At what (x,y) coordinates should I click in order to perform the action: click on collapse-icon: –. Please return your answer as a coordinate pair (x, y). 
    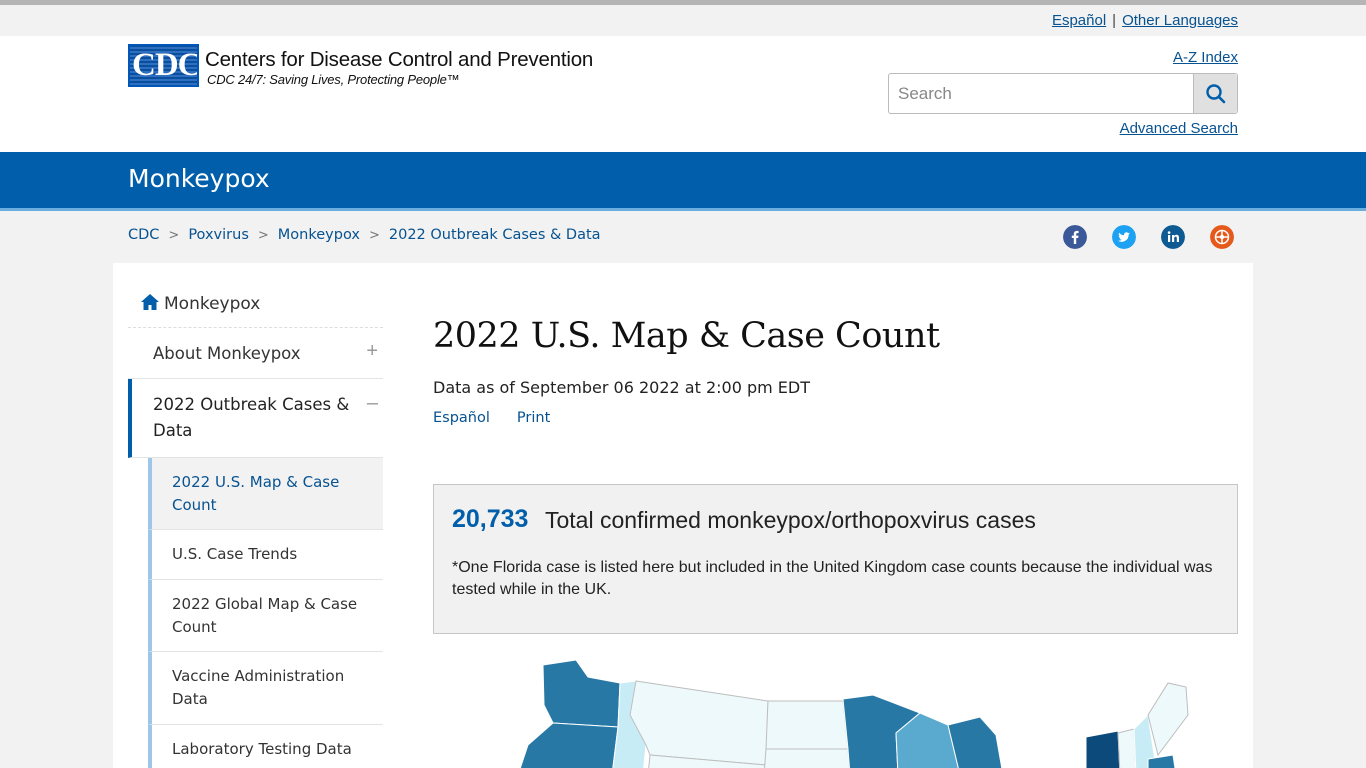
    Looking at the image, I should click on (372, 403).